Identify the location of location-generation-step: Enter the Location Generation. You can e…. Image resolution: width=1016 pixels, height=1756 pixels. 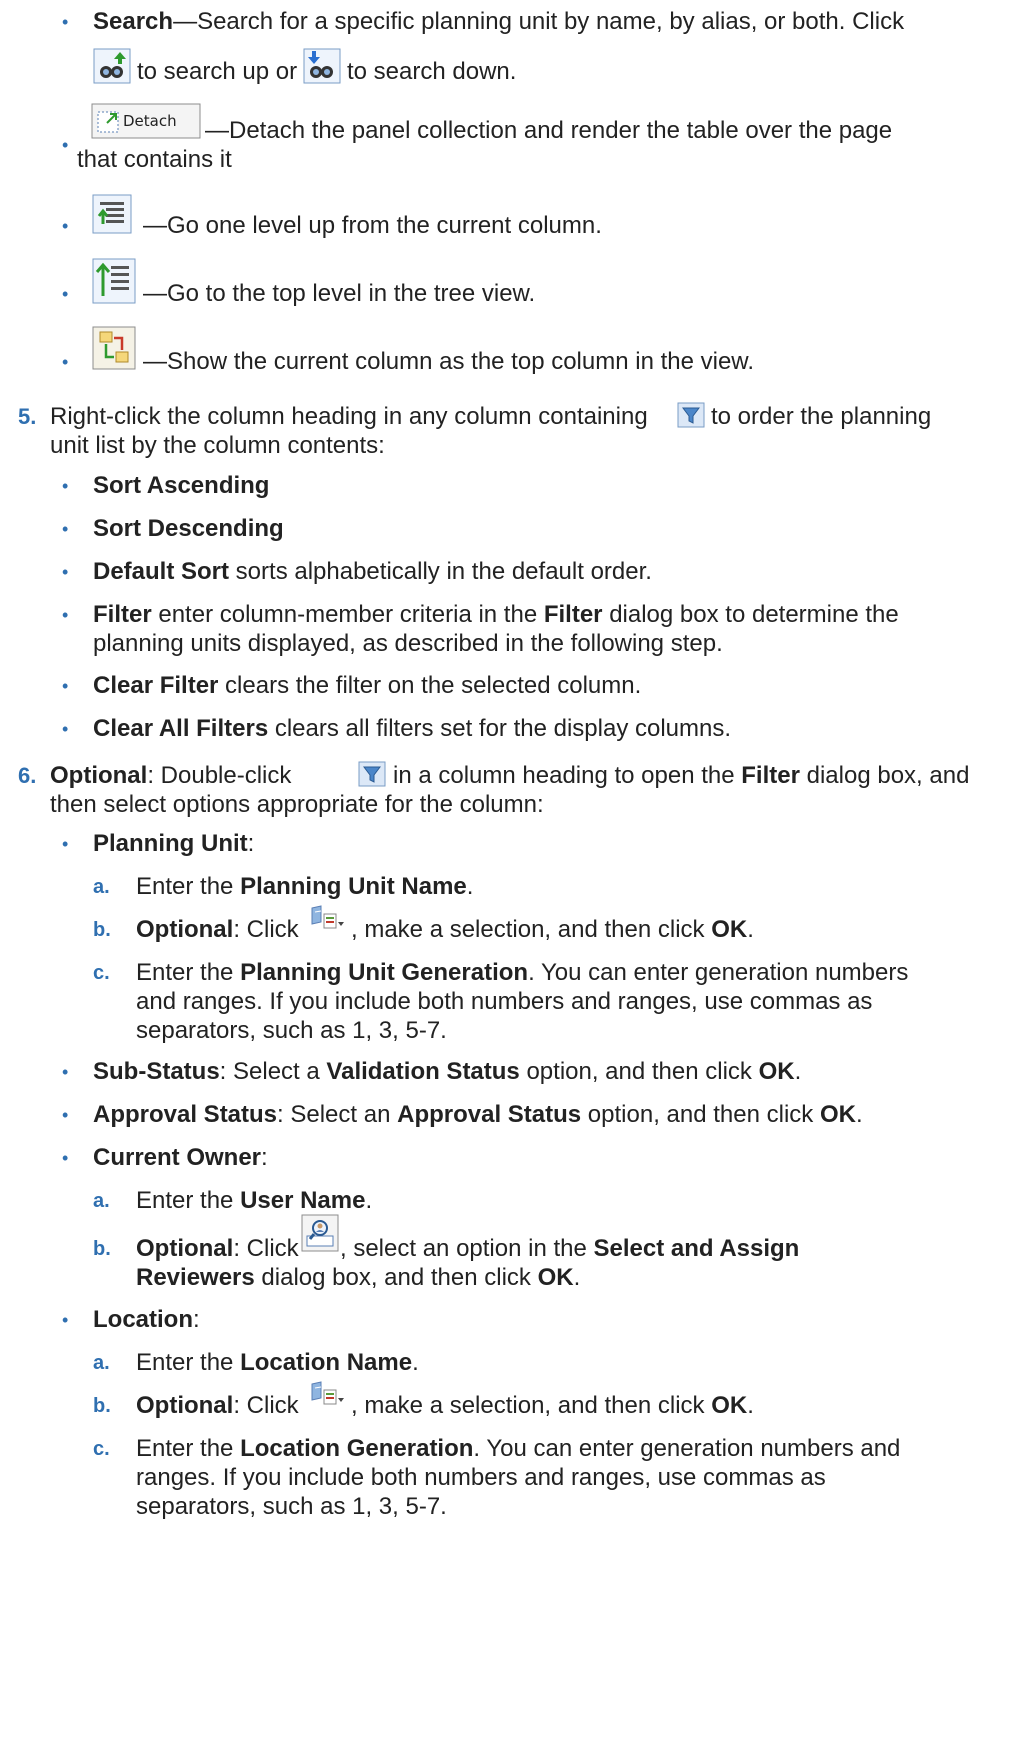
(518, 1448).